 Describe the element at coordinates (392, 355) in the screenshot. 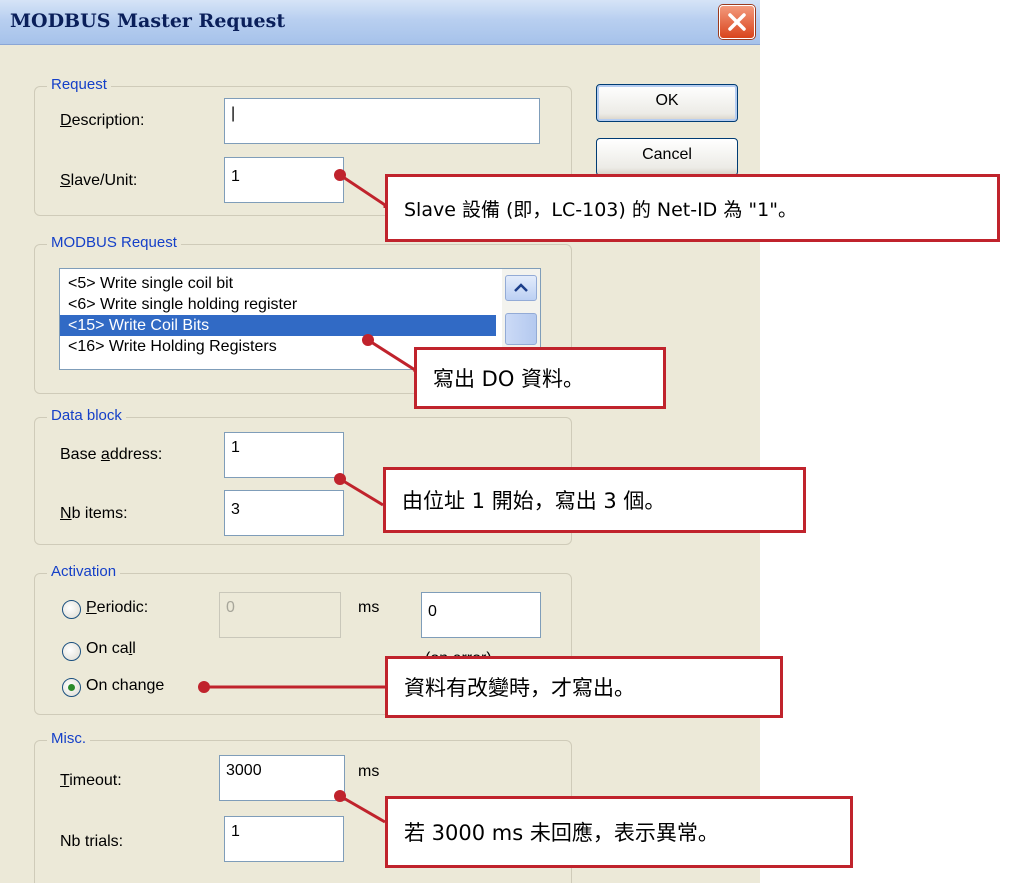

I see `connector-write-do` at that location.